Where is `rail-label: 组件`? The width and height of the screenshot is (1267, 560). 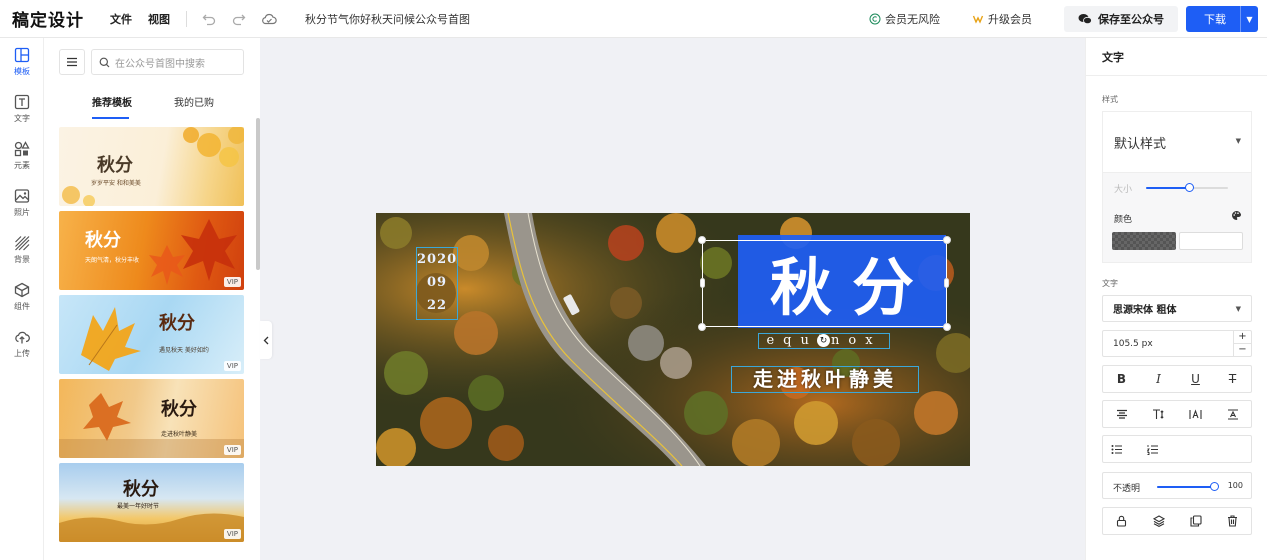
rail-label: 组件 is located at coordinates (22, 306).